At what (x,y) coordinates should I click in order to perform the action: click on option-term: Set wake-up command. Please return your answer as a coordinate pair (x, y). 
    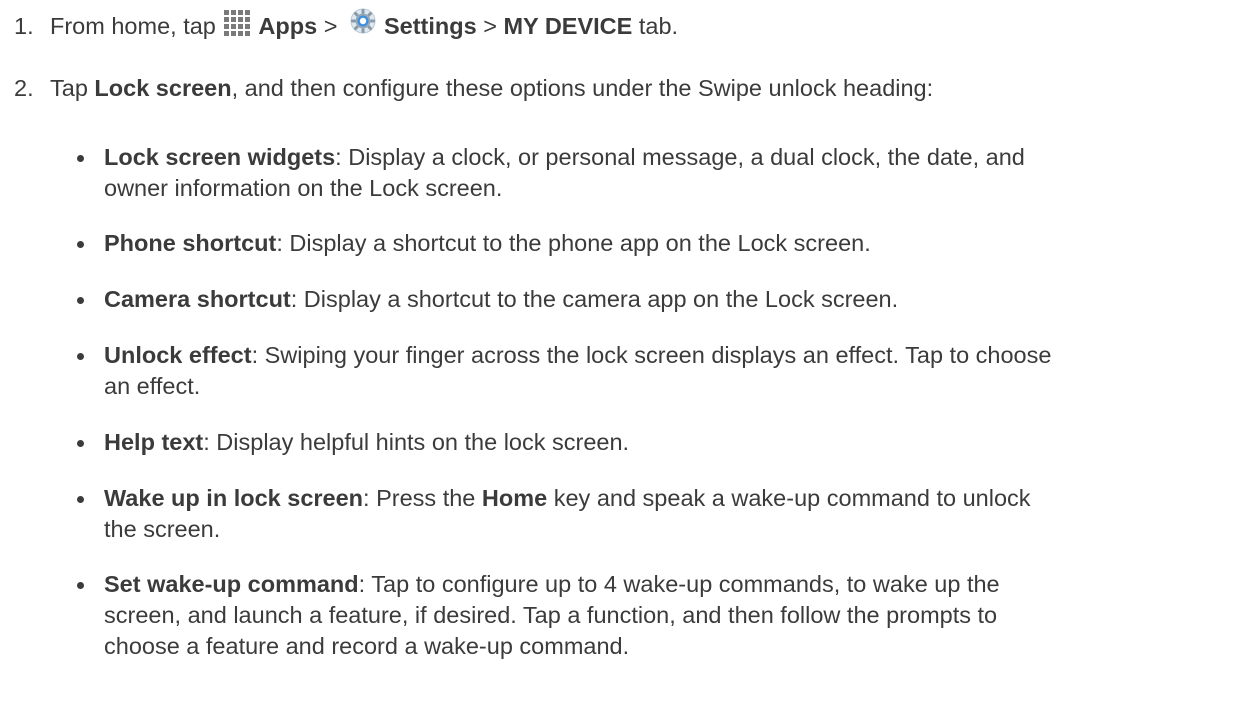
    Looking at the image, I should click on (231, 584).